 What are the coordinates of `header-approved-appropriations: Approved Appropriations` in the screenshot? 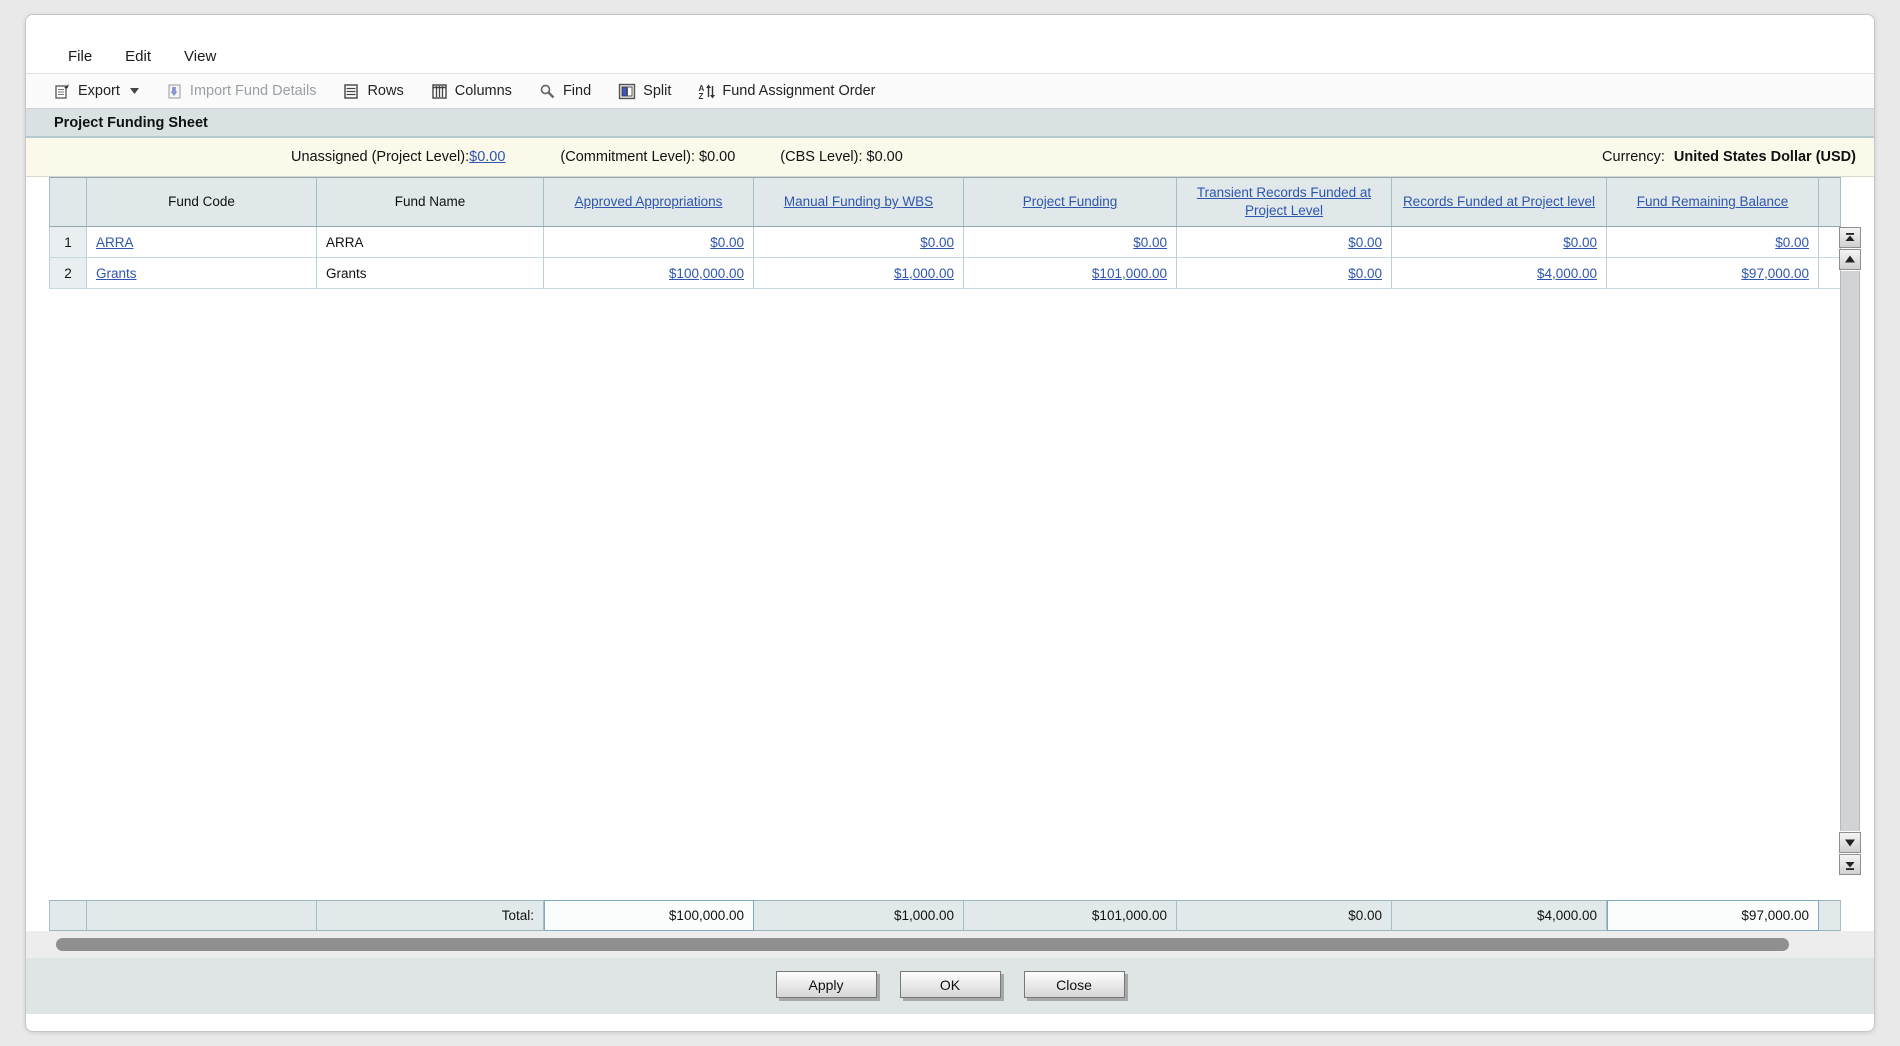 It's located at (649, 202).